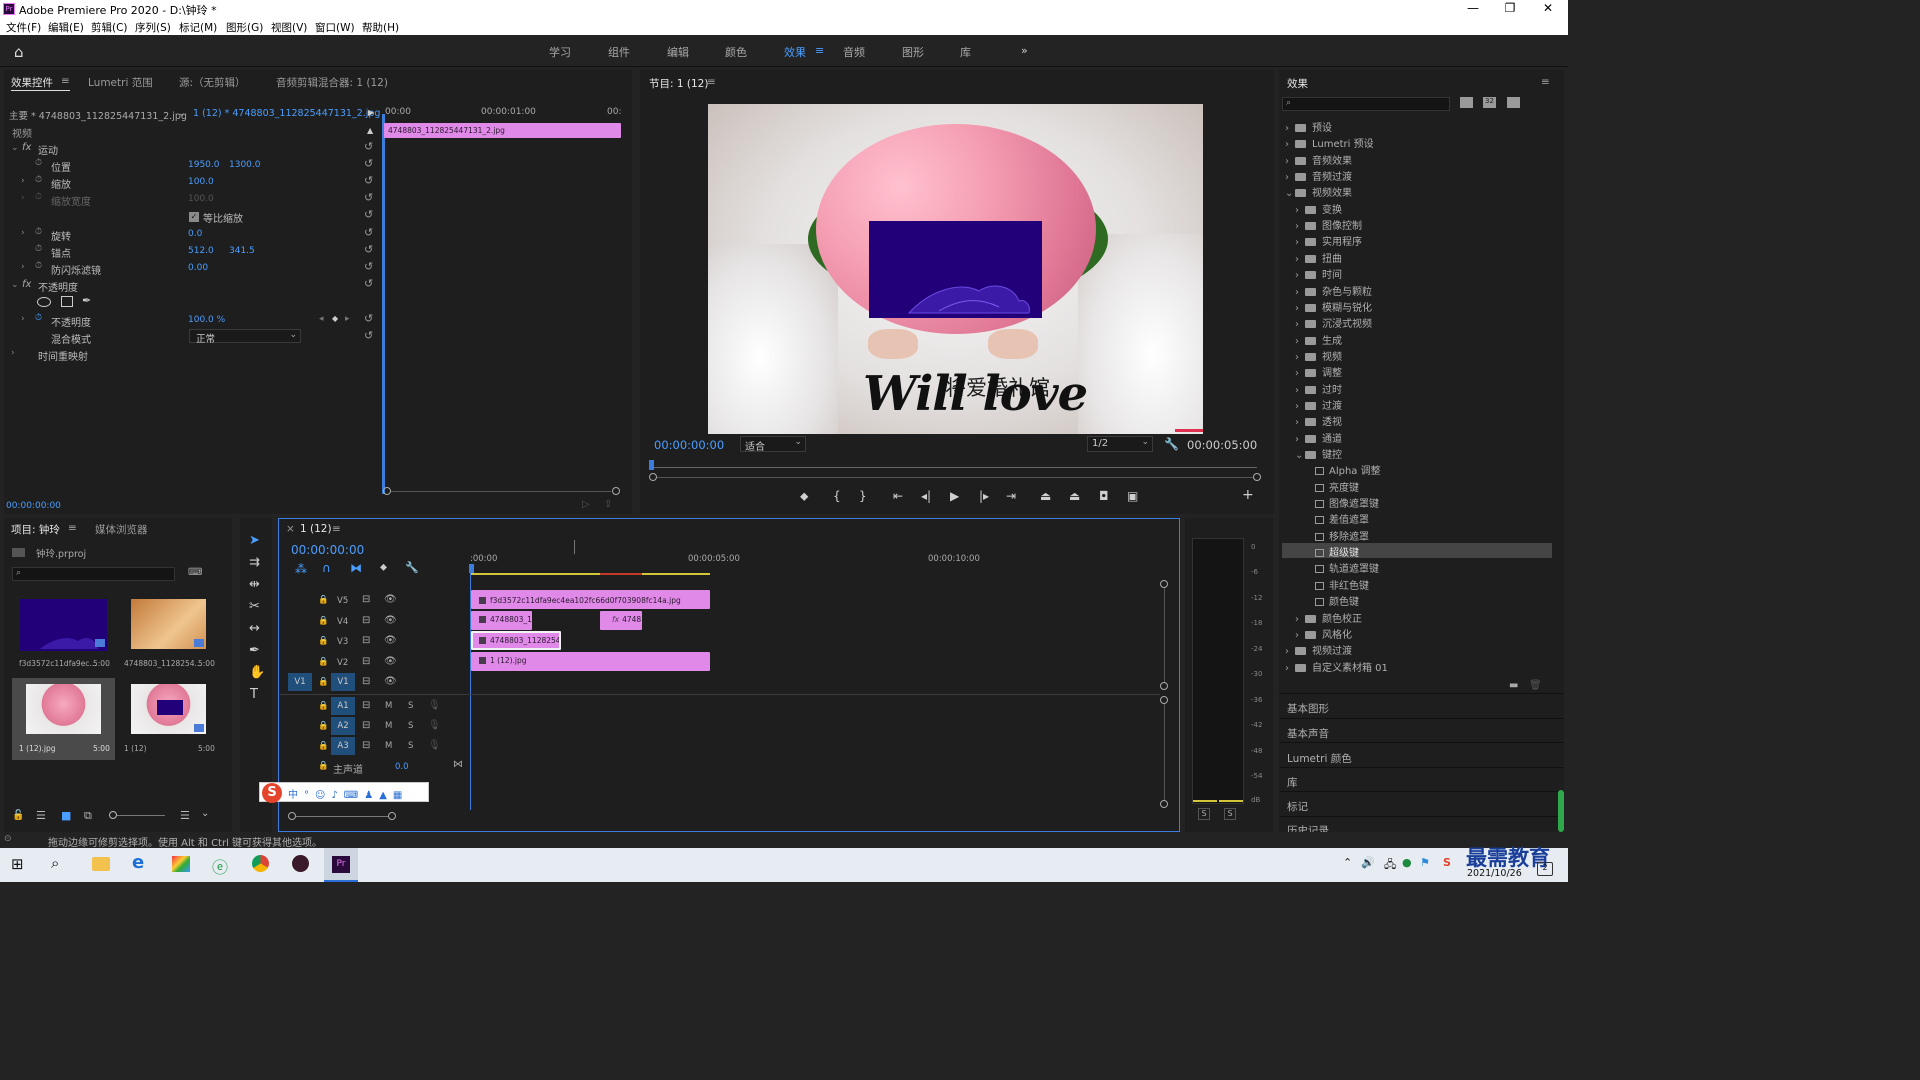 The width and height of the screenshot is (1920, 1080). What do you see at coordinates (17, 864) in the screenshot?
I see `windows-start-icon: ⊞` at bounding box center [17, 864].